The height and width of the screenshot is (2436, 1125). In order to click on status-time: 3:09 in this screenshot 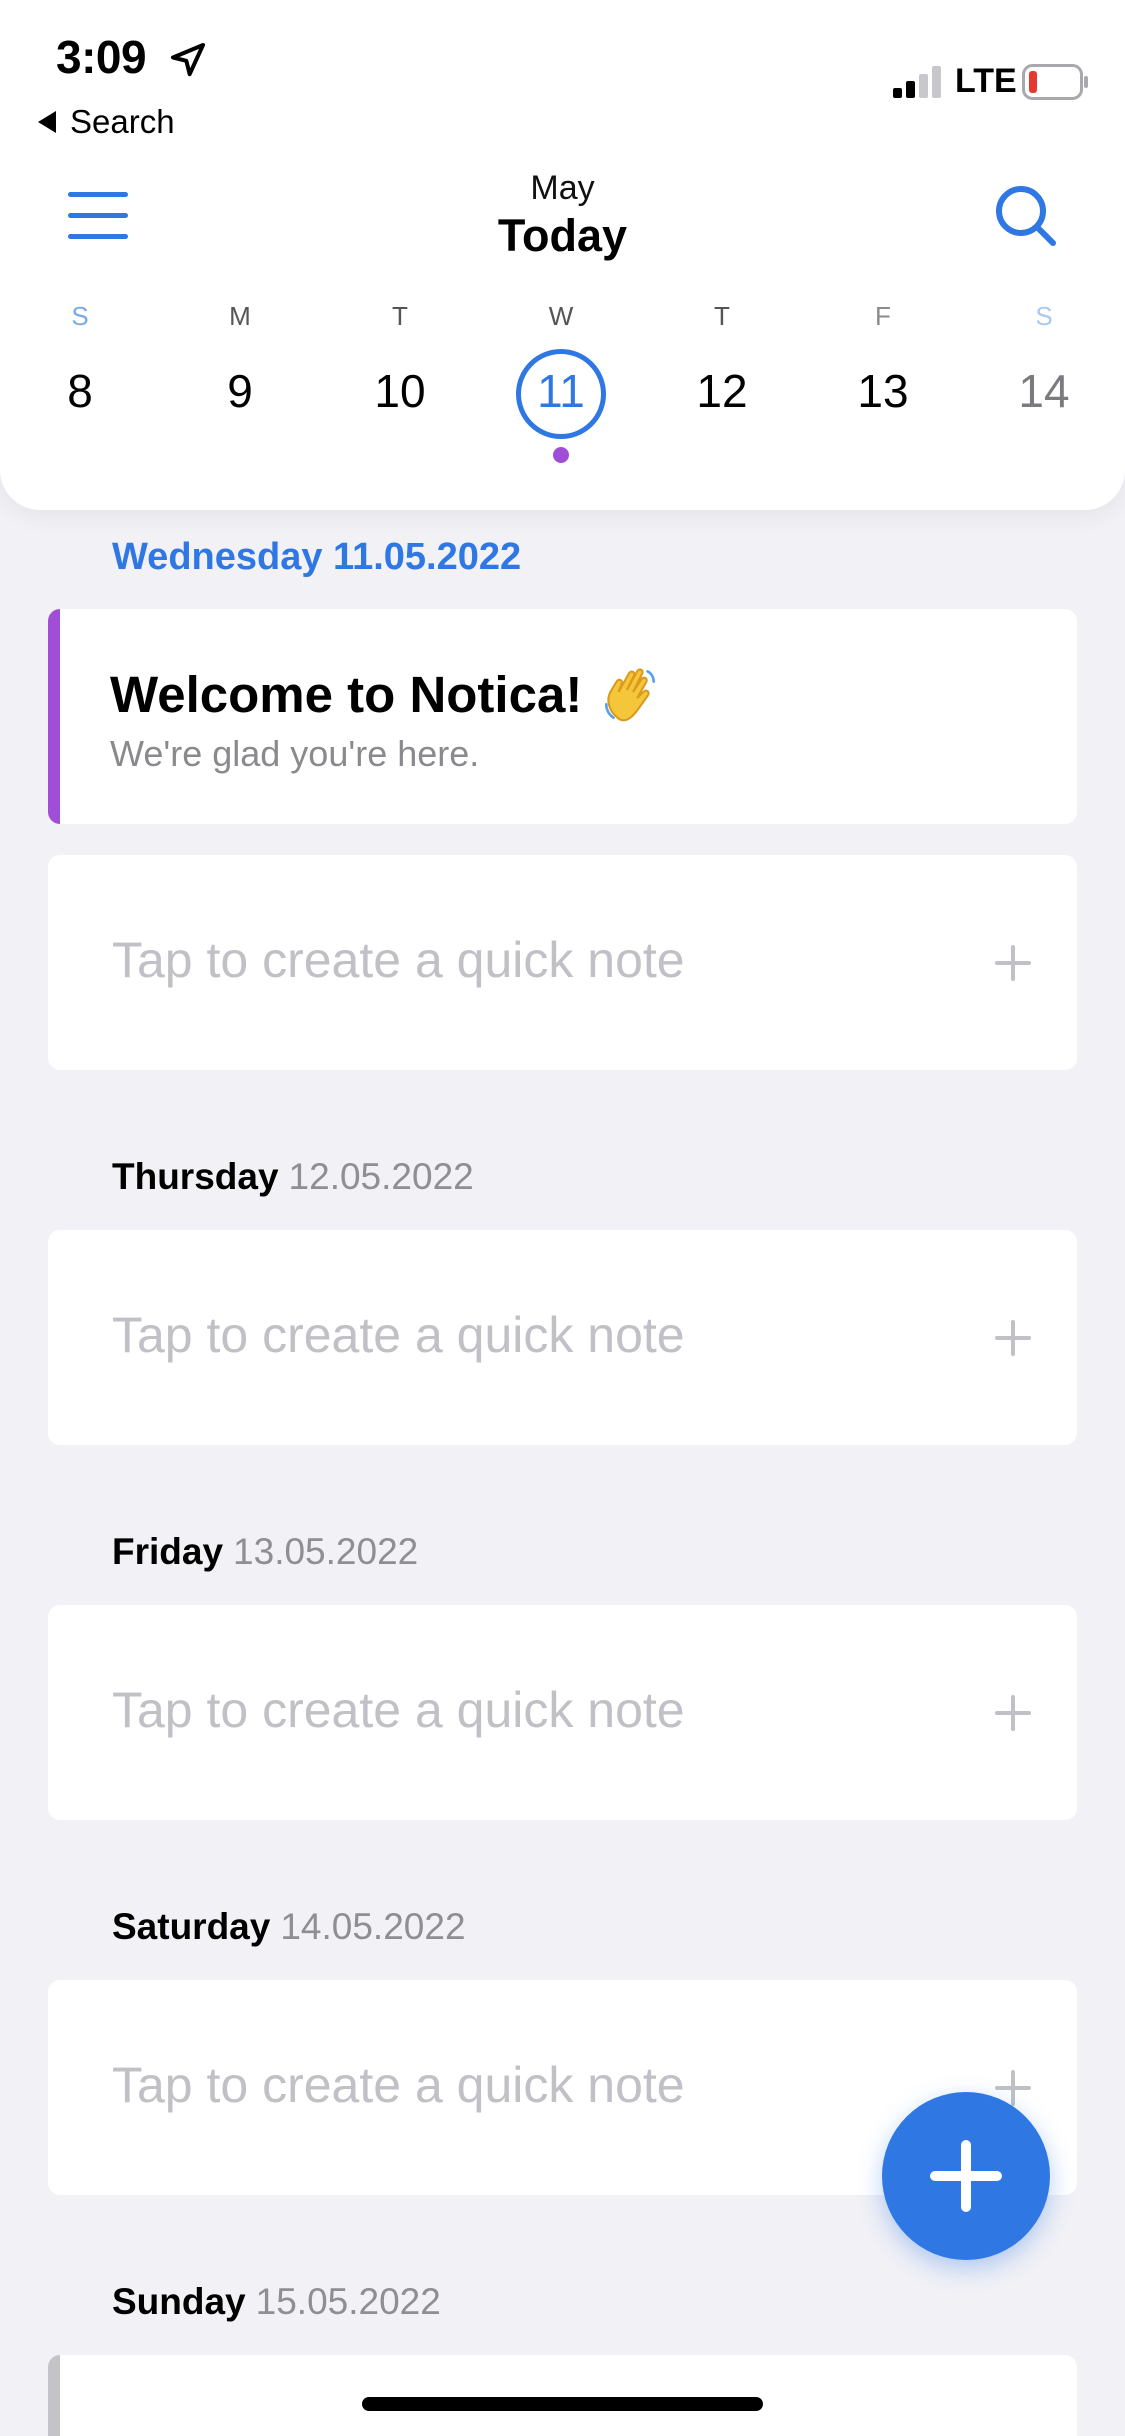, I will do `click(101, 57)`.